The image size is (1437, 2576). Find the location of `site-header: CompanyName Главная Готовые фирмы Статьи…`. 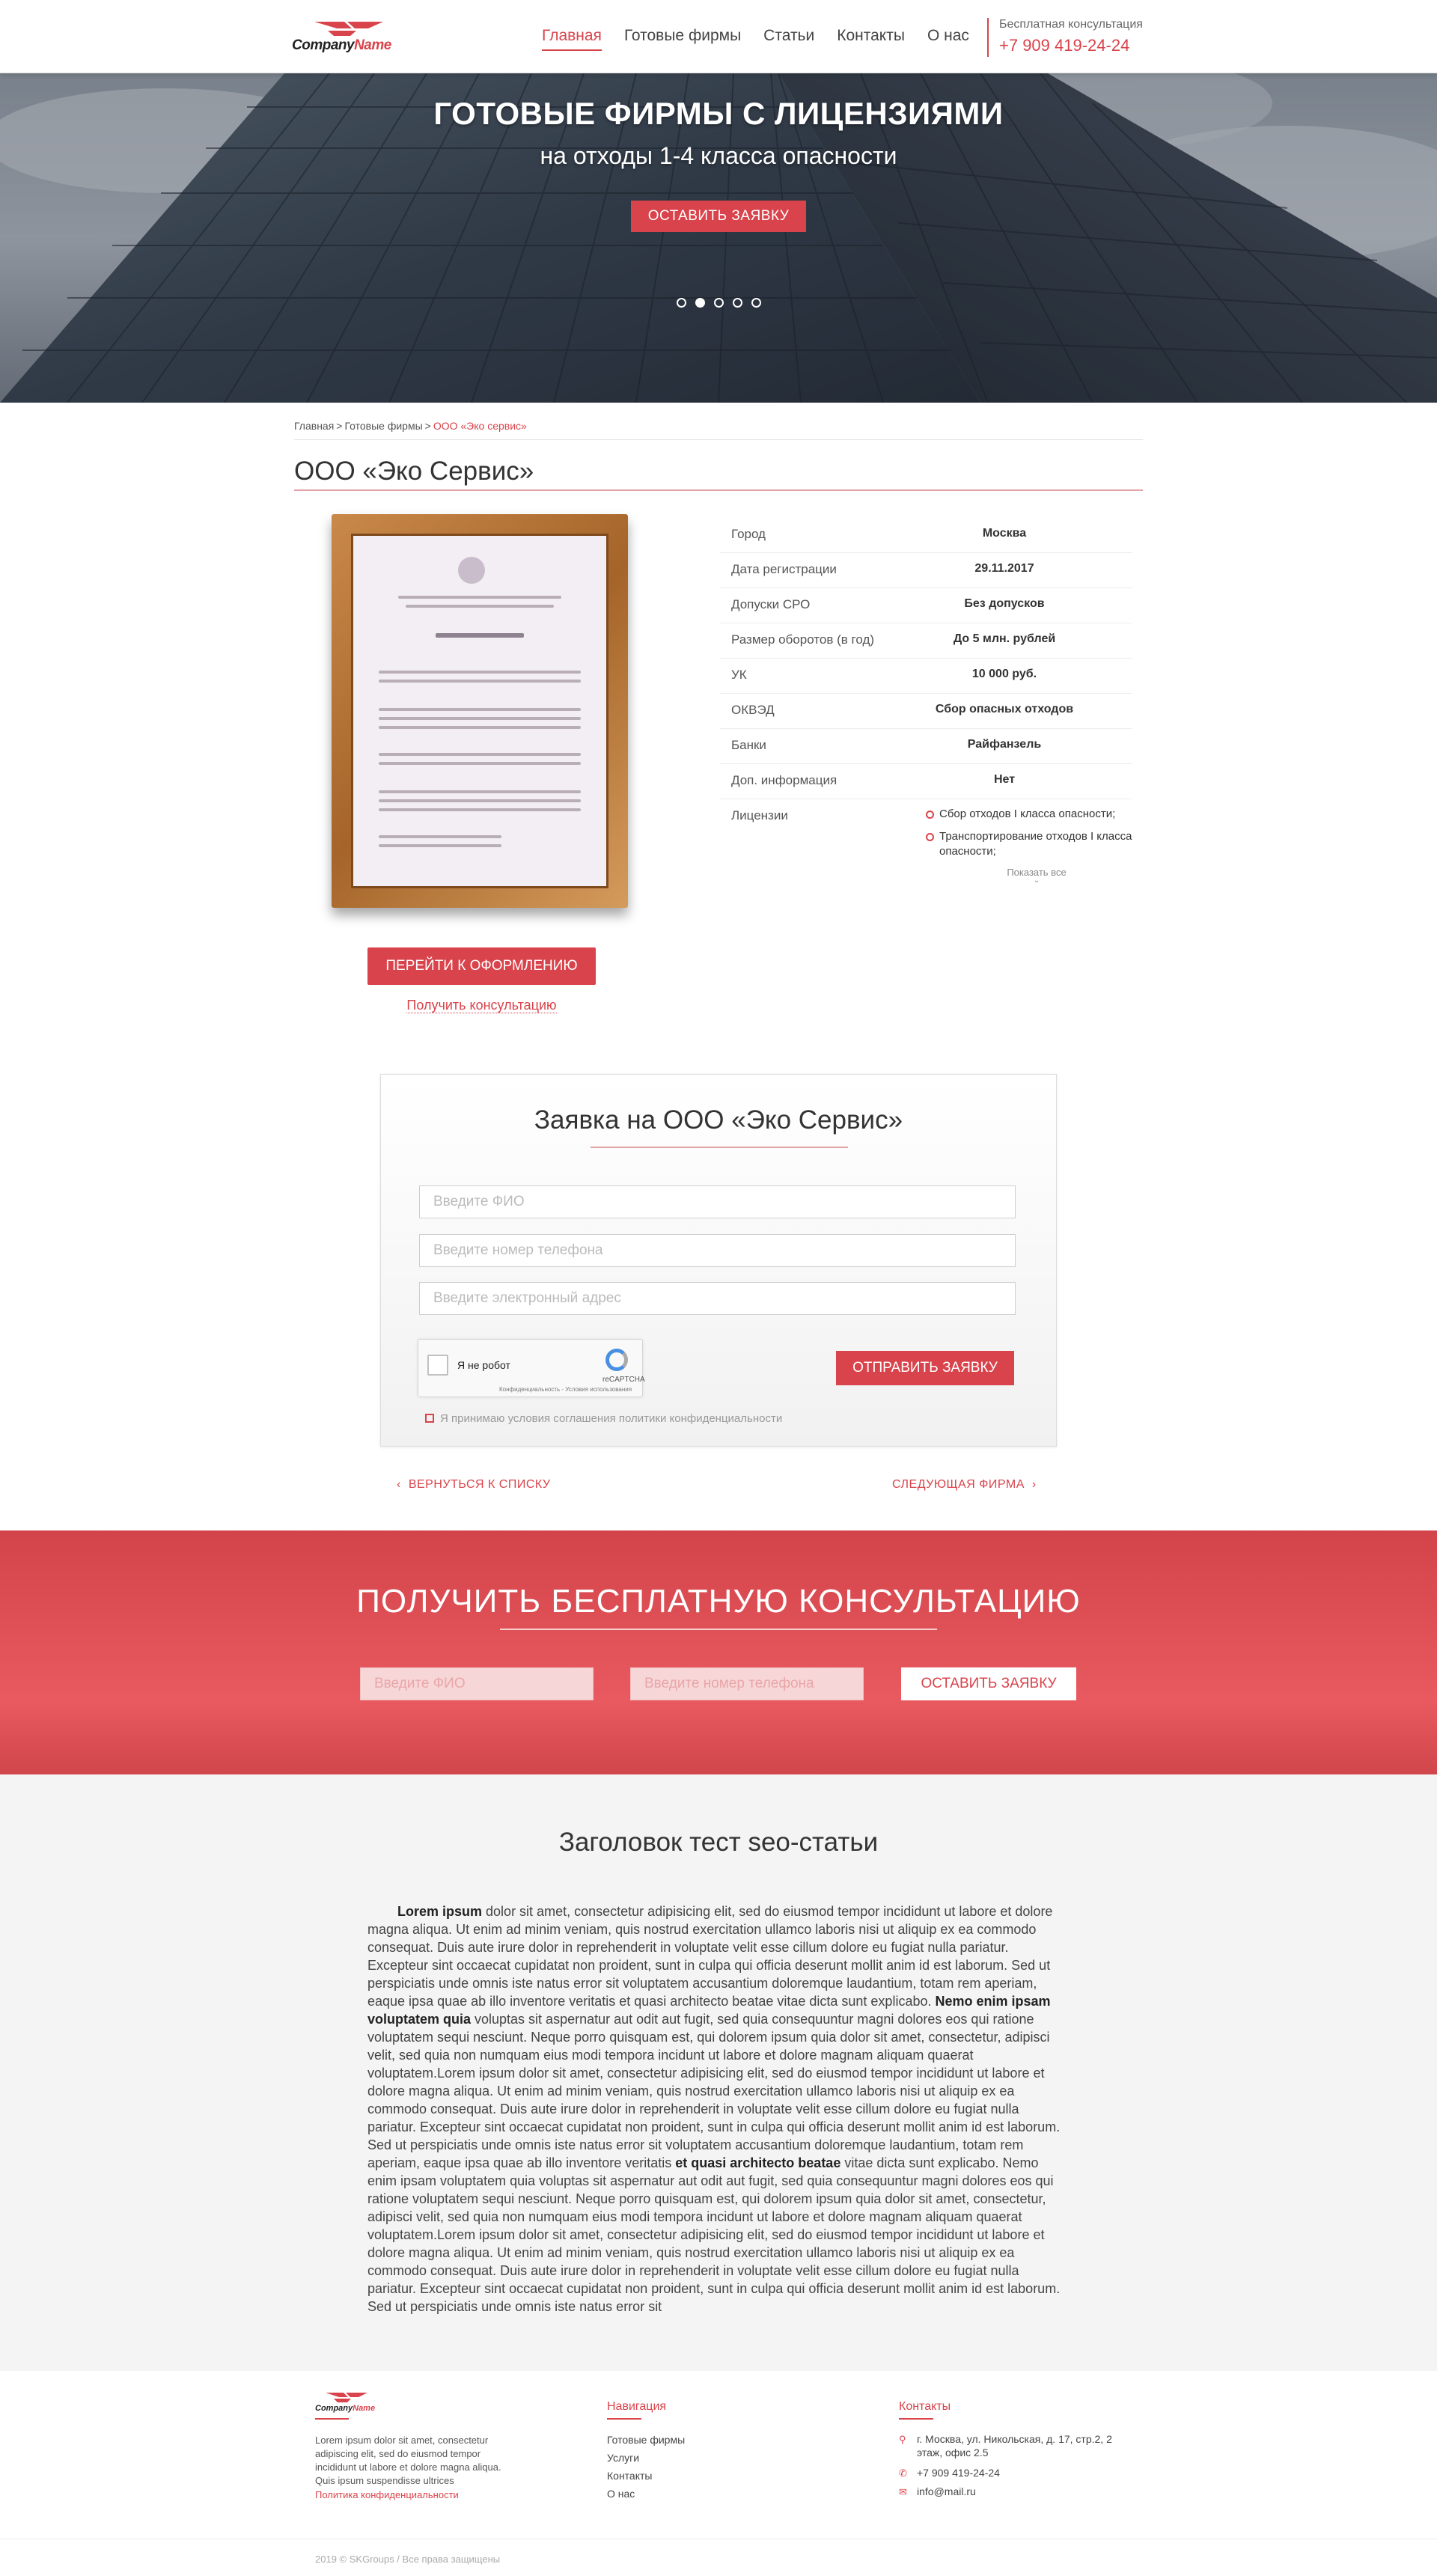

site-header: CompanyName Главная Готовые фирмы Статьи… is located at coordinates (718, 36).